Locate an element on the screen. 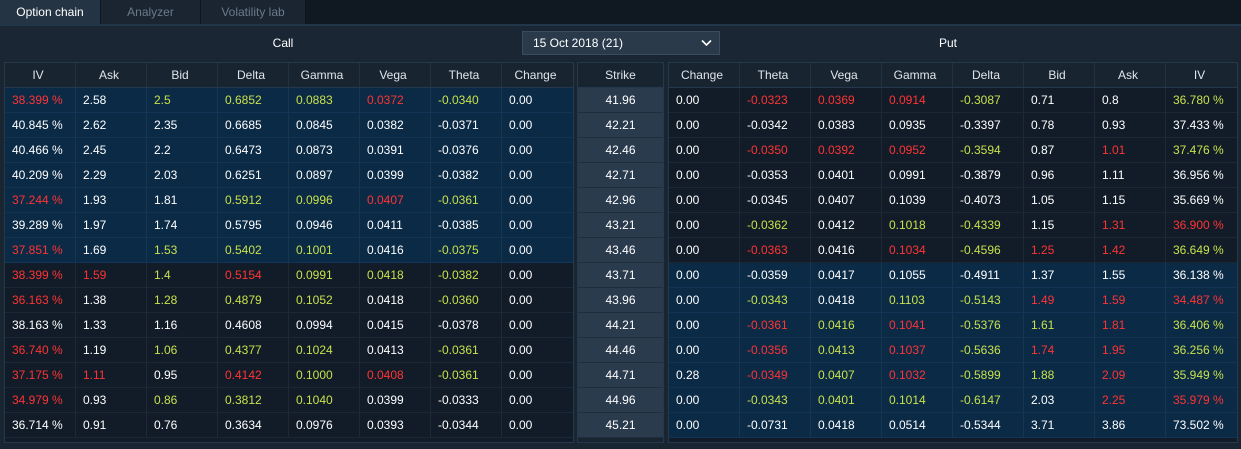 The image size is (1241, 449). put-bid-cell: 0.71 is located at coordinates (1059, 100).